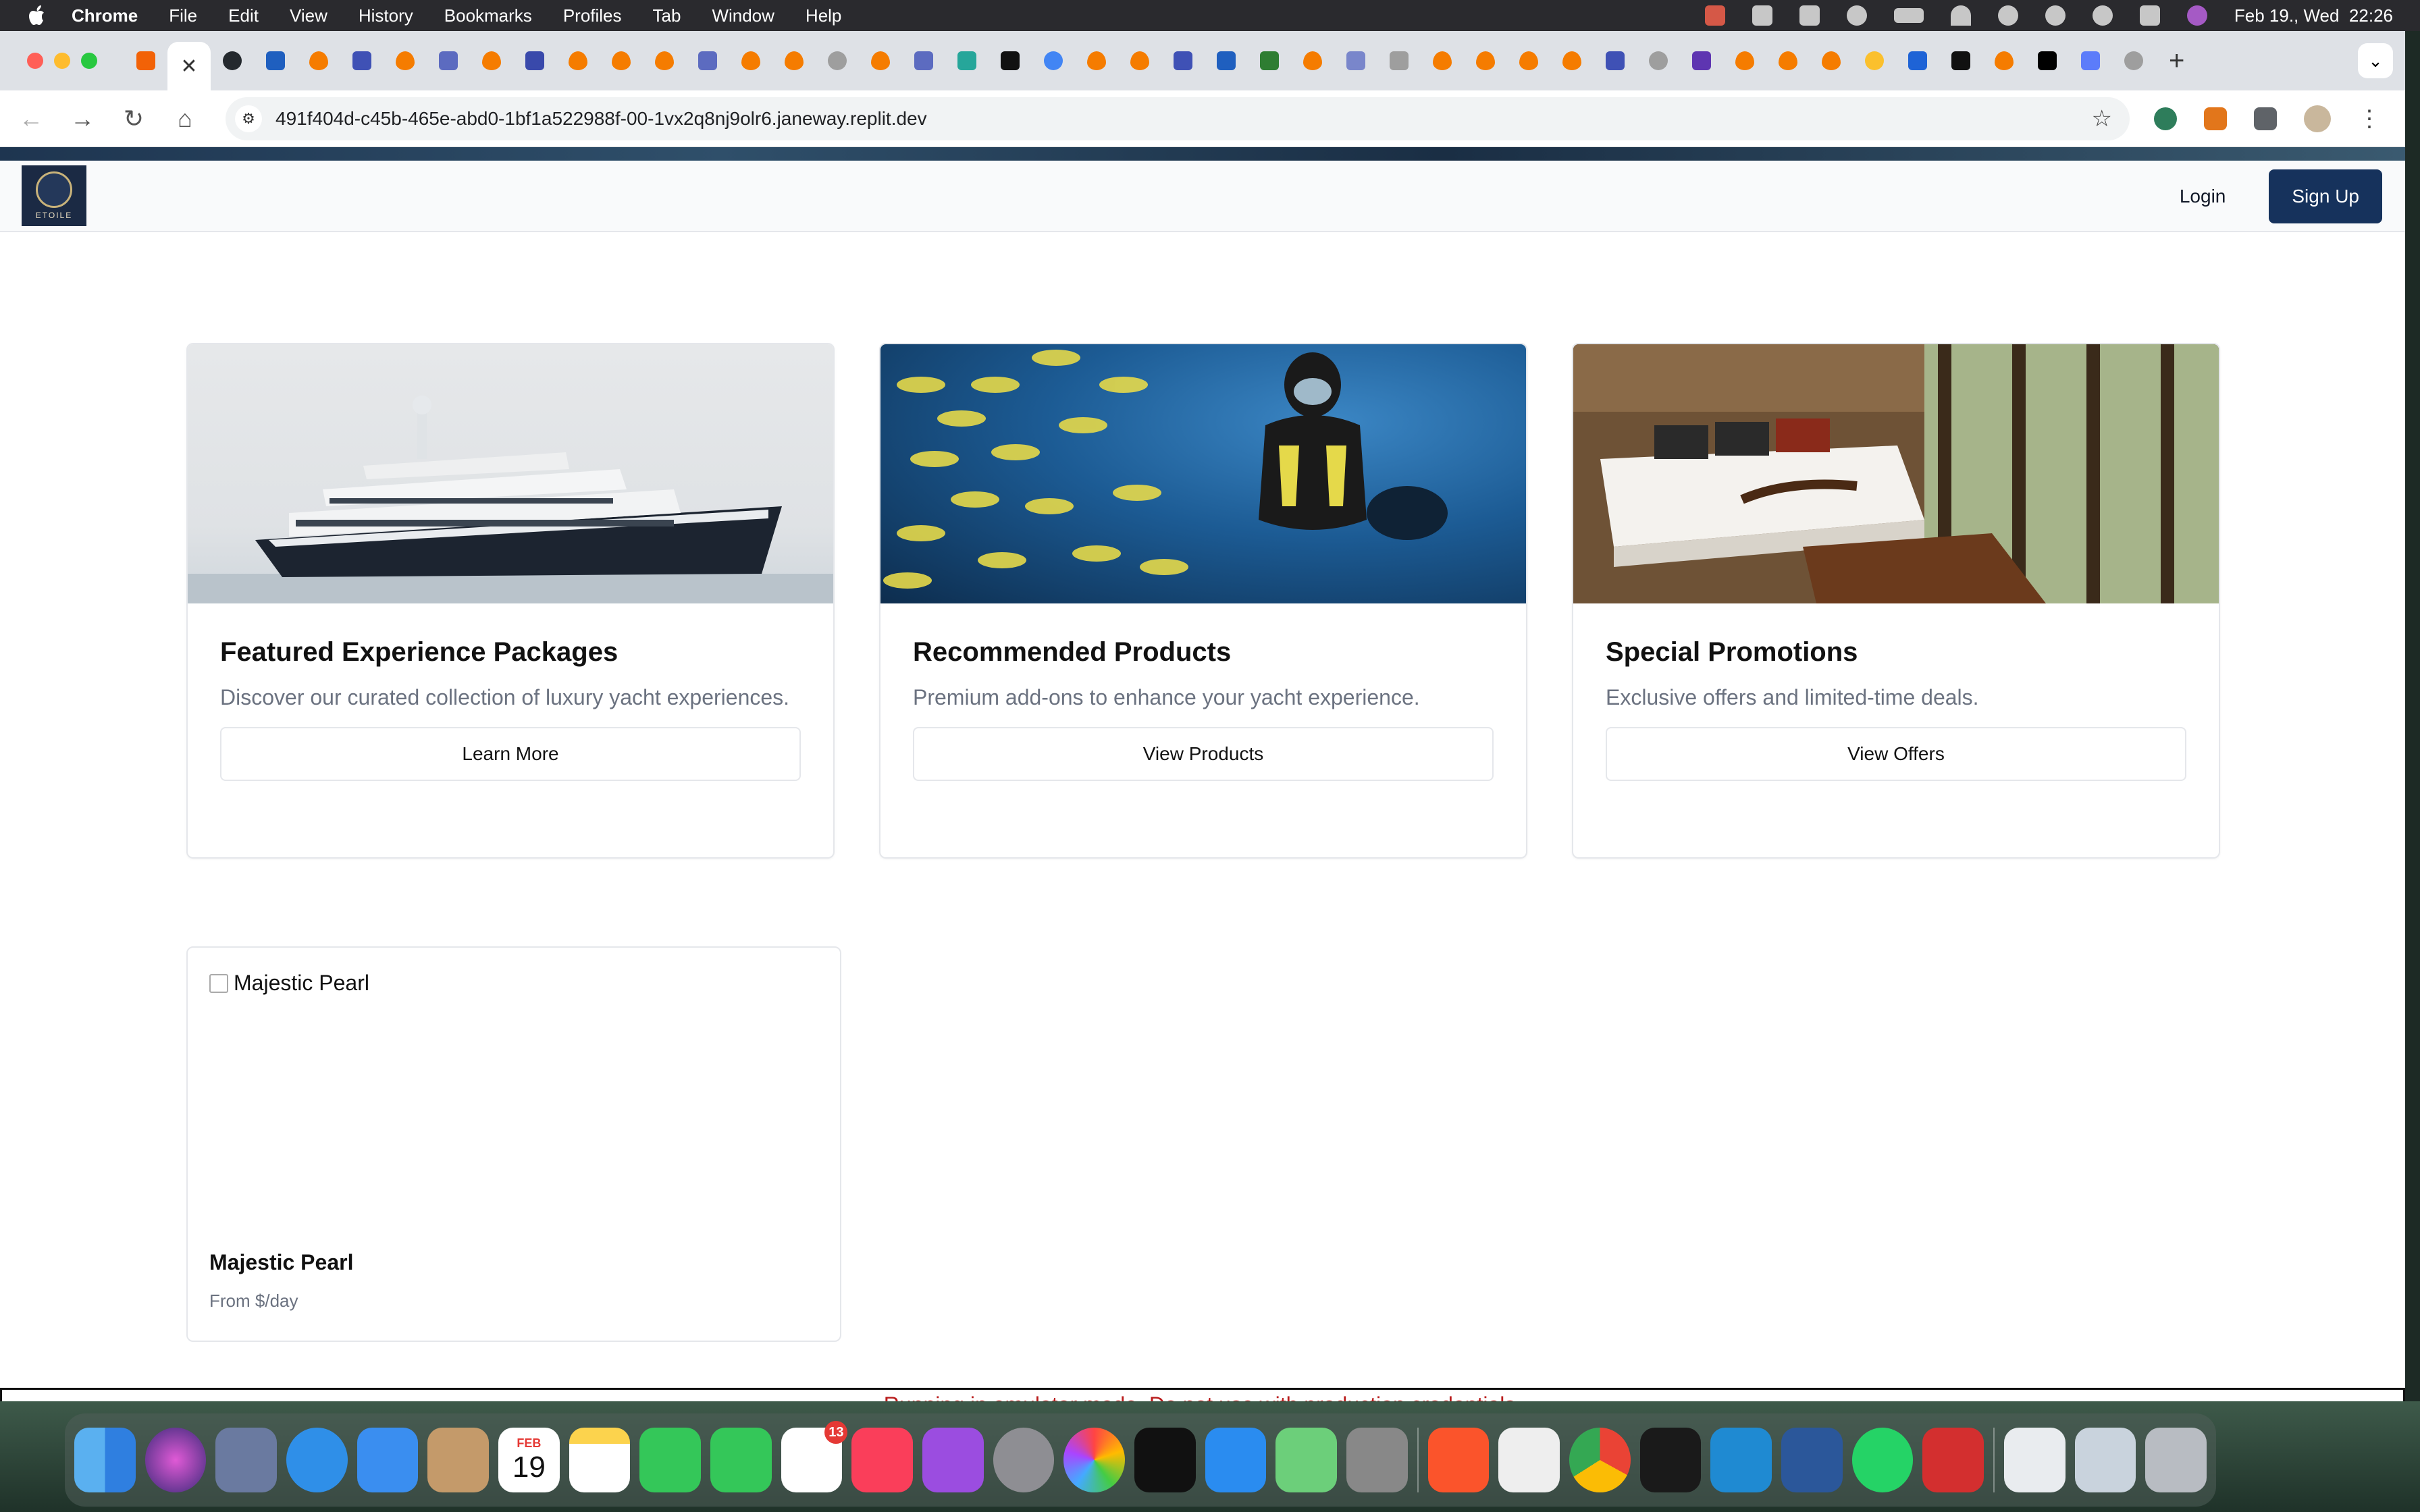  What do you see at coordinates (248, 118) in the screenshot?
I see `site-settings-icon: ⚙` at bounding box center [248, 118].